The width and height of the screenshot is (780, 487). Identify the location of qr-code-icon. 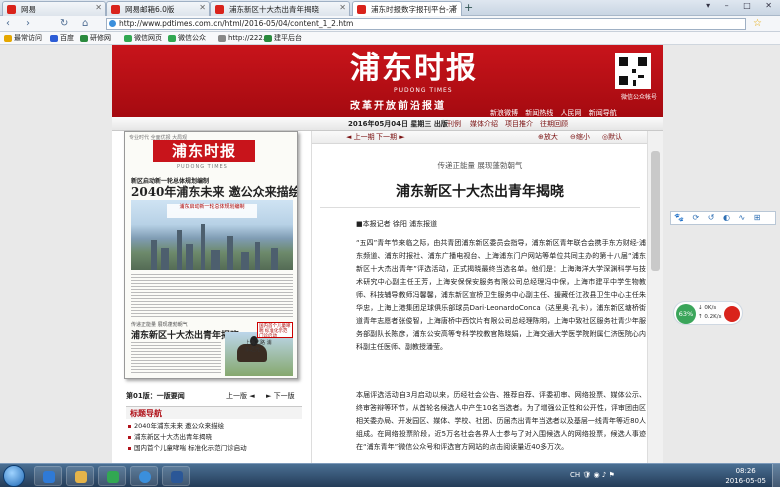
(633, 71).